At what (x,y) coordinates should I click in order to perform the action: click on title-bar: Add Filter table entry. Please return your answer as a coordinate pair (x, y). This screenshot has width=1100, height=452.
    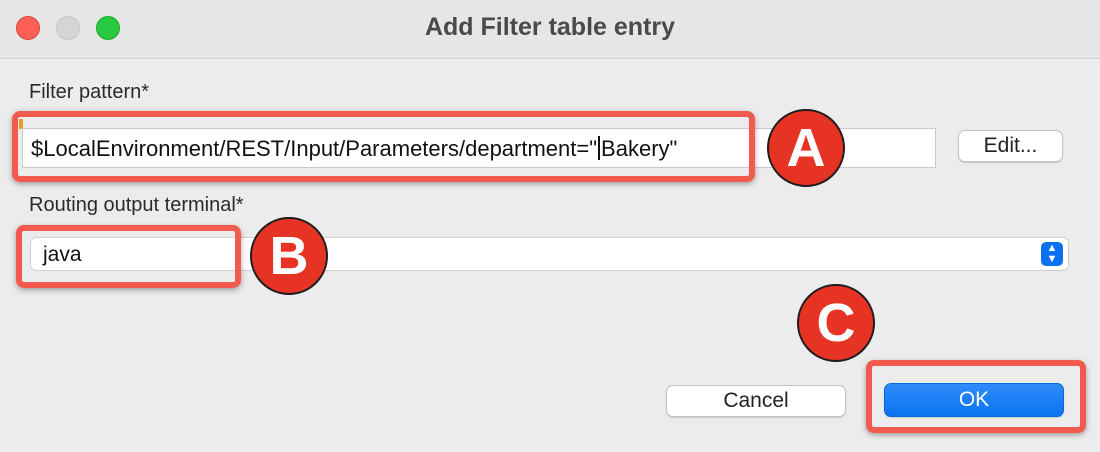
    Looking at the image, I should click on (550, 29).